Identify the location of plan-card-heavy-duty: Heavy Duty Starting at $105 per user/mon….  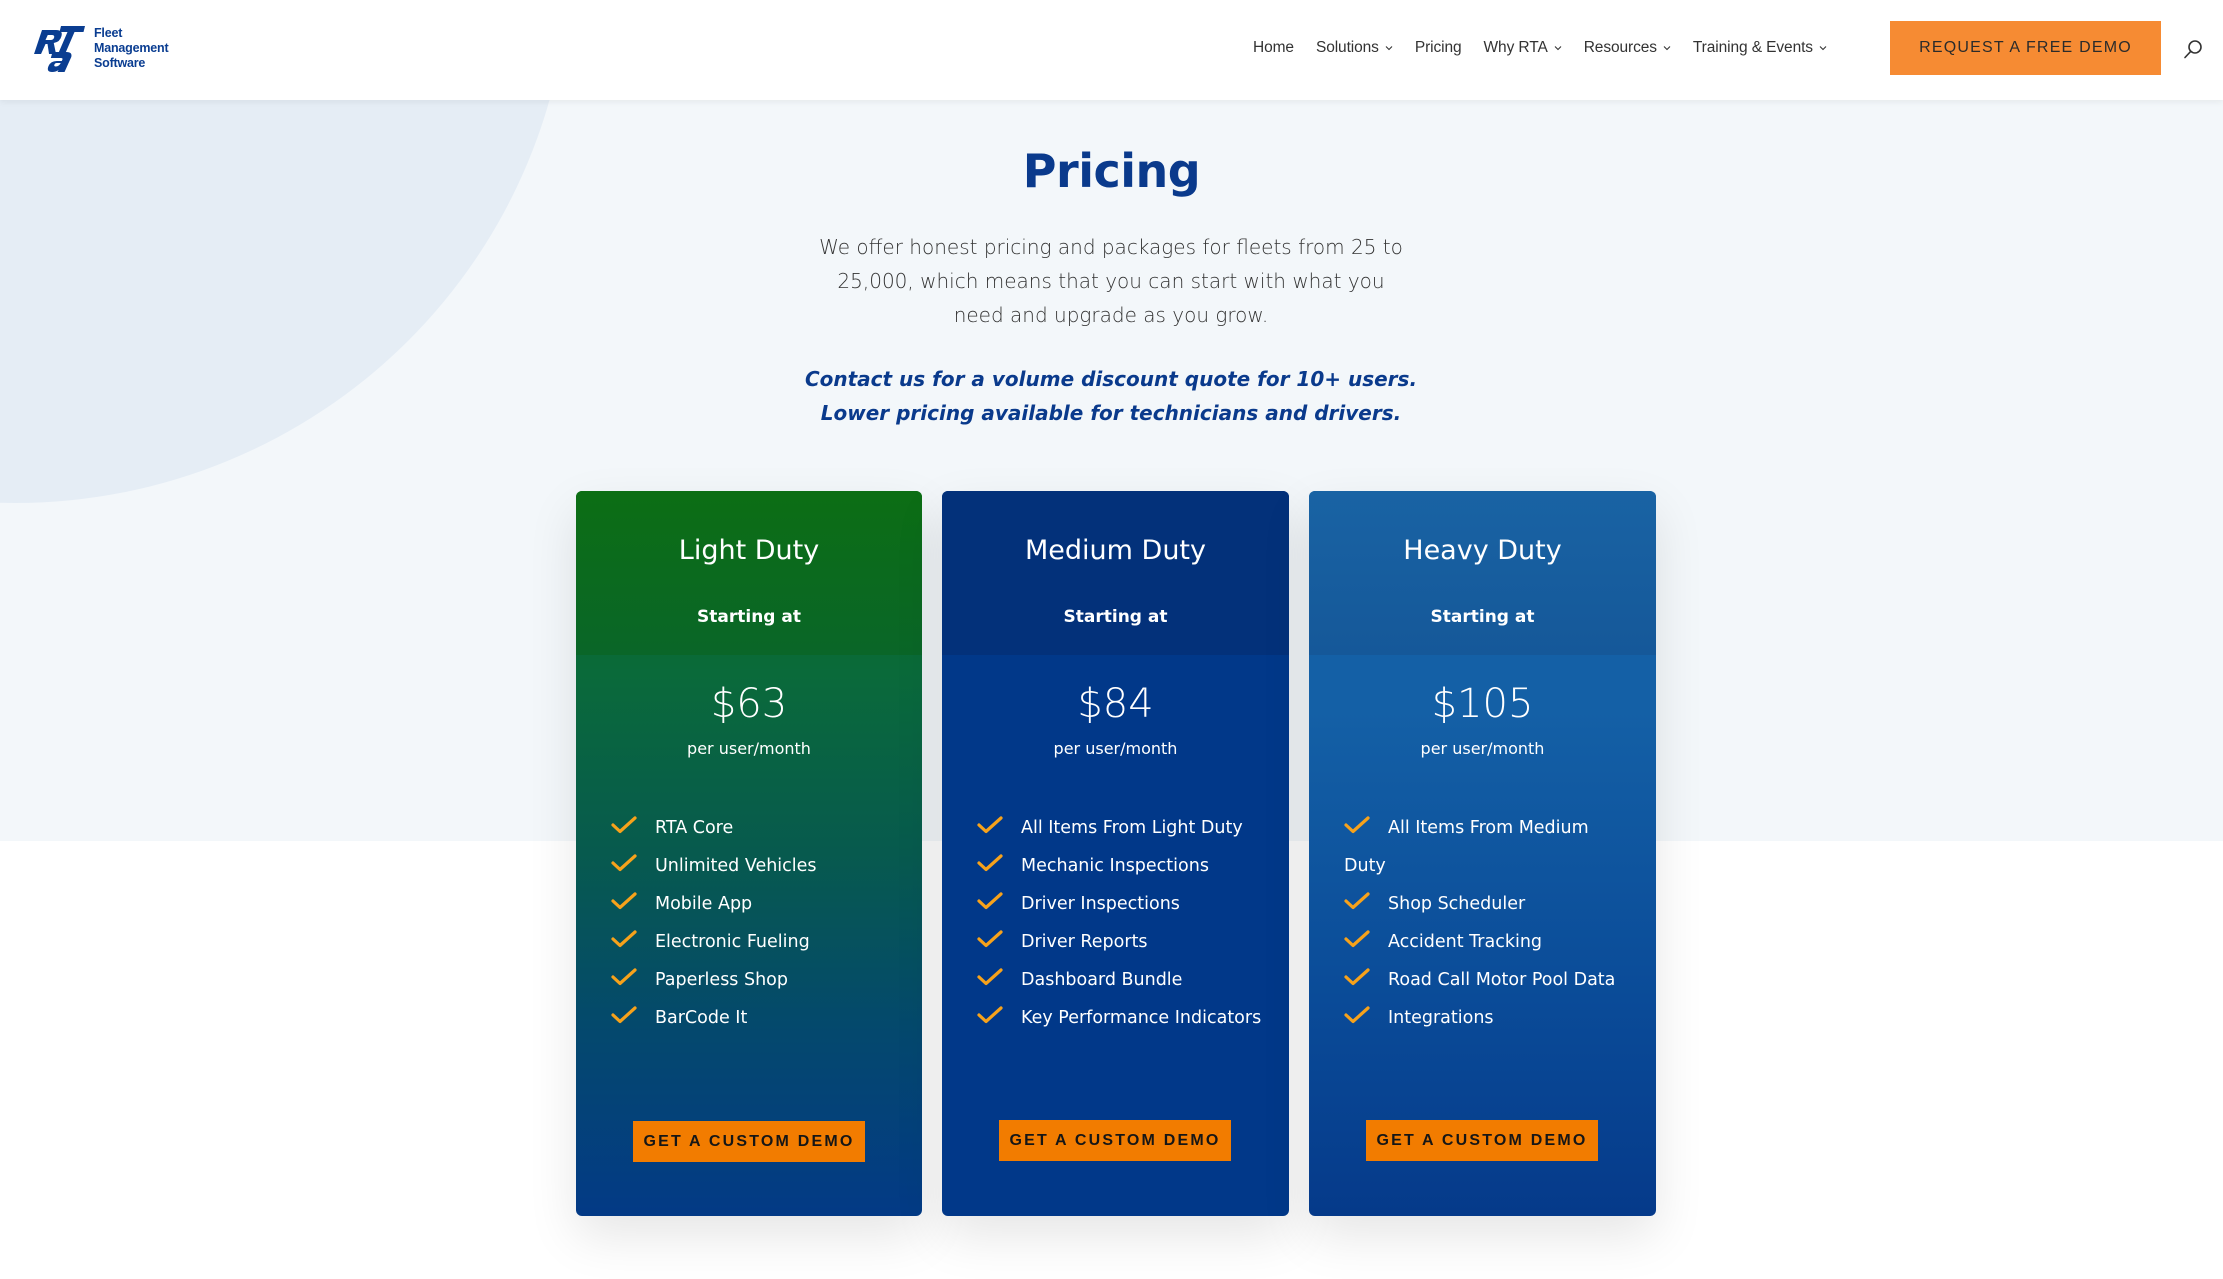
(1482, 853).